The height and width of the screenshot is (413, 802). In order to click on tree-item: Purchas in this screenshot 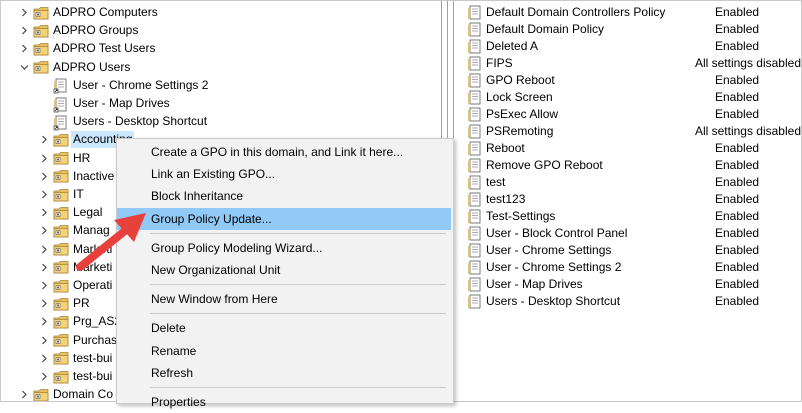, I will do `click(78, 340)`.